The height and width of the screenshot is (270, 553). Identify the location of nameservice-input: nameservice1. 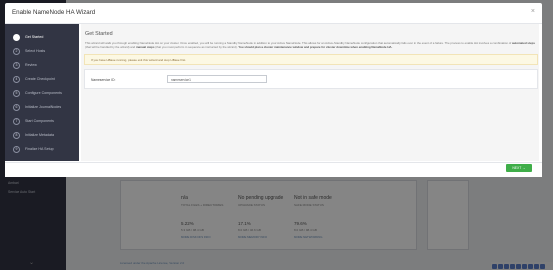
(217, 79).